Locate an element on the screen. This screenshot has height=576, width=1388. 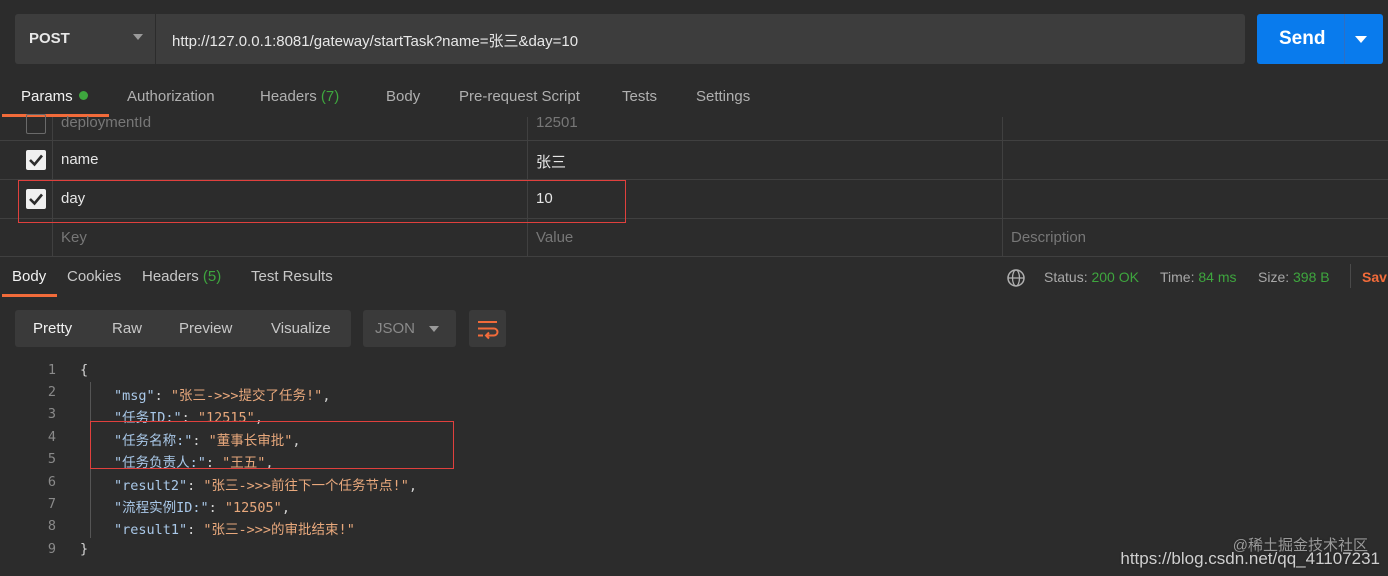
param-value-deploymentid: 12501 is located at coordinates (557, 122).